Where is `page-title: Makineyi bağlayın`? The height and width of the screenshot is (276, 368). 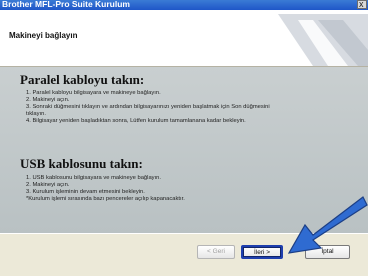
page-title: Makineyi bağlayın is located at coordinates (43, 35).